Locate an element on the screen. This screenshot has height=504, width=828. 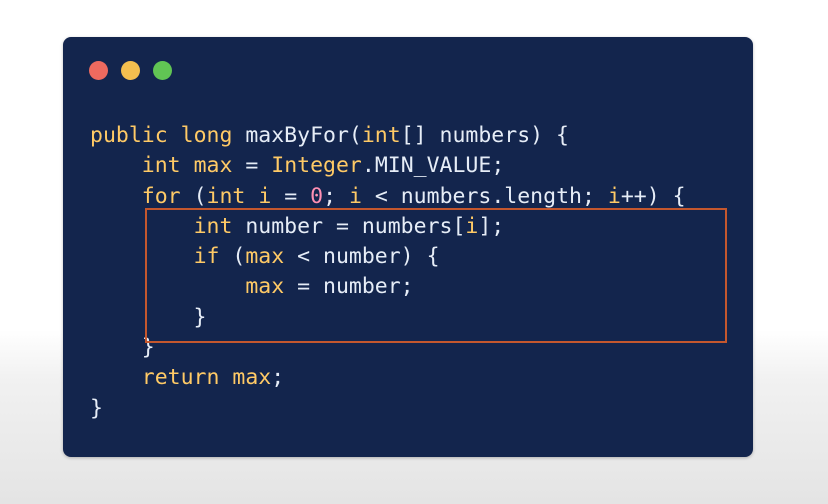
code-line: max = number; is located at coordinates (388, 287).